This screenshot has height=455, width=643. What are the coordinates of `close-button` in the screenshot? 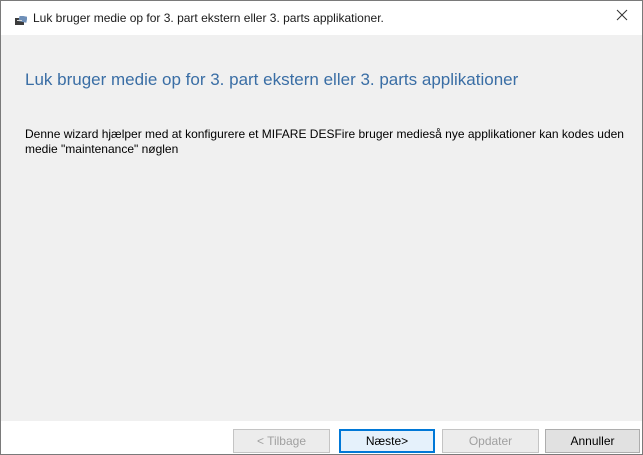 It's located at (622, 17).